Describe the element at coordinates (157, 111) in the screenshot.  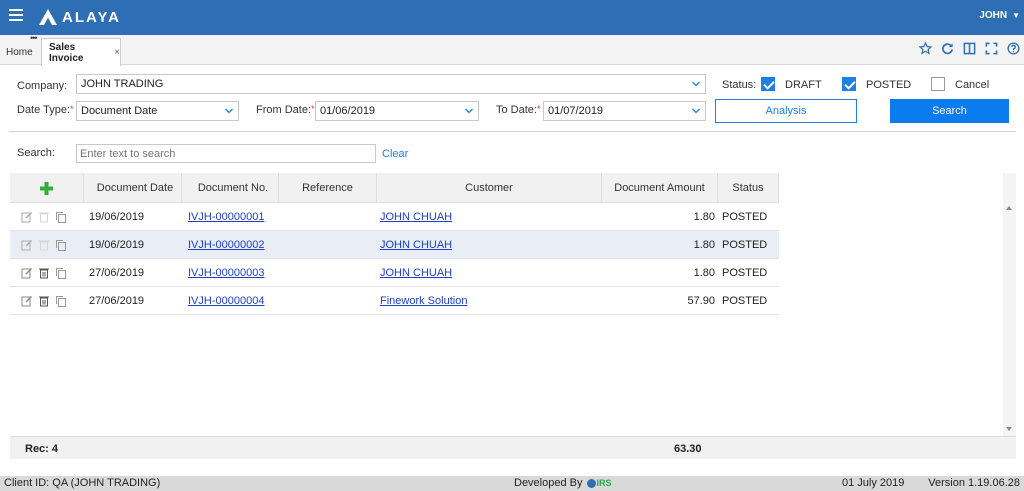
I see `date-type-select: Document Date` at that location.